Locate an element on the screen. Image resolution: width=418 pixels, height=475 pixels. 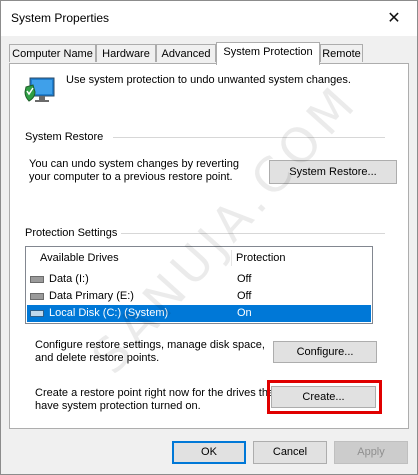
system-drive-icon is located at coordinates (37, 313).